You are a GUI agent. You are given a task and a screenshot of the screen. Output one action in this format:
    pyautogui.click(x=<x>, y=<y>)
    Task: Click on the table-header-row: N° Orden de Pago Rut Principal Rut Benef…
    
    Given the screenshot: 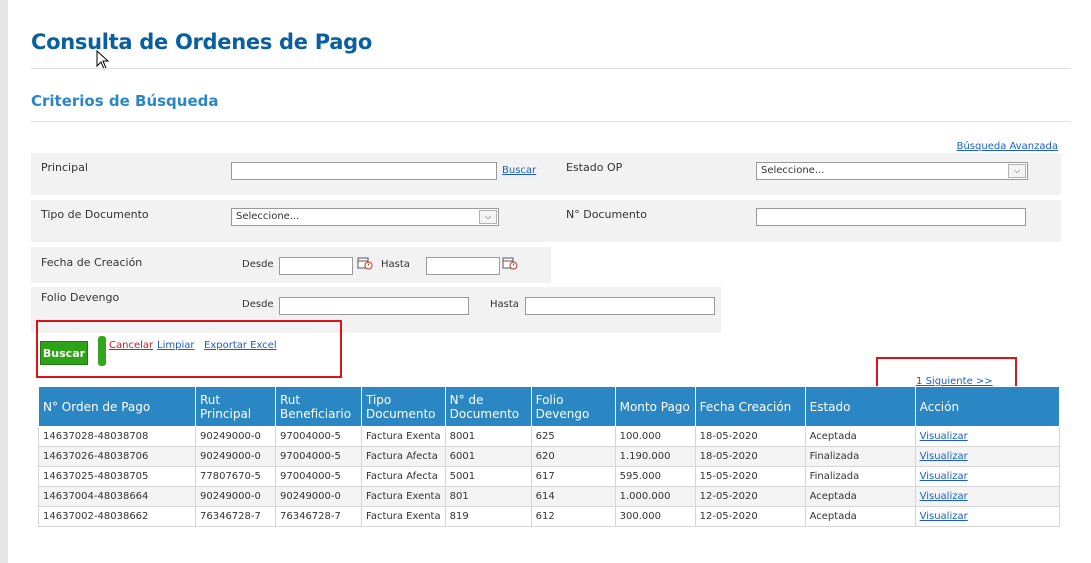 What is the action you would take?
    pyautogui.click(x=549, y=406)
    